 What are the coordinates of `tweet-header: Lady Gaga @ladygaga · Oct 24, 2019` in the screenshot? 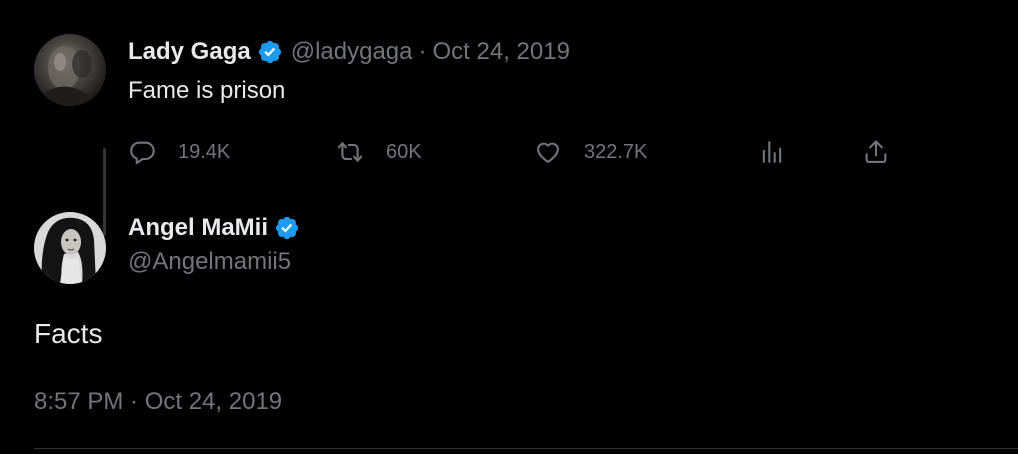 It's located at (349, 52).